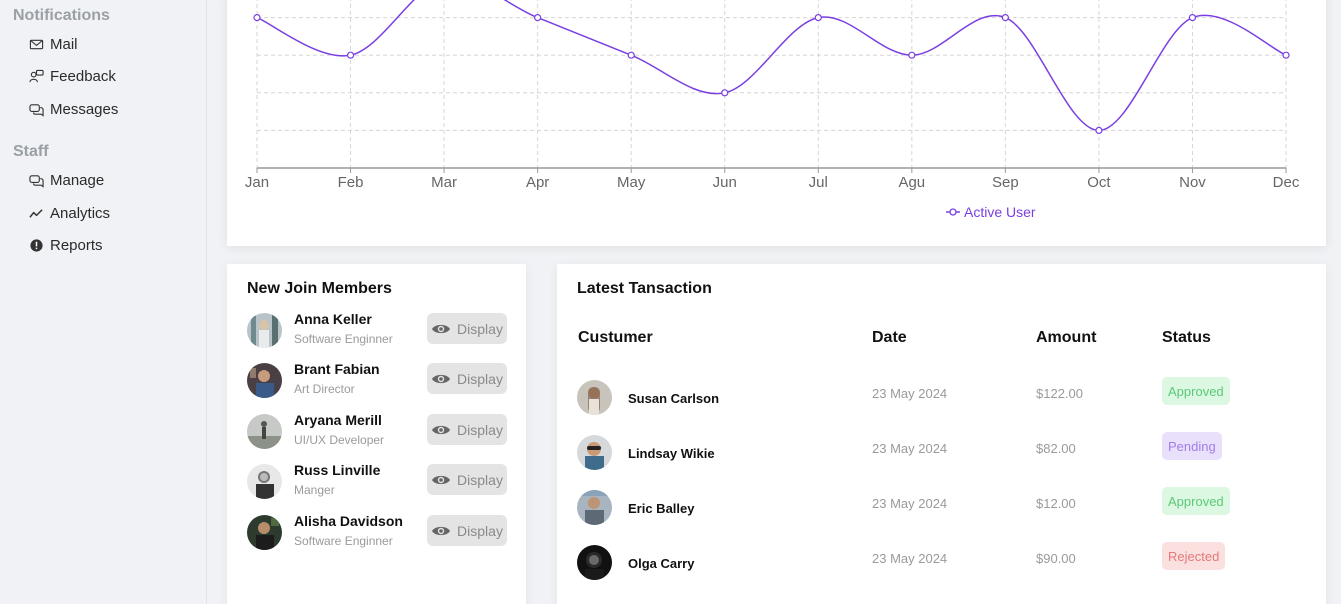 Image resolution: width=1341 pixels, height=604 pixels. What do you see at coordinates (377, 431) in the screenshot?
I see `list-item: Aryana Merill UI/UX Developer Display` at bounding box center [377, 431].